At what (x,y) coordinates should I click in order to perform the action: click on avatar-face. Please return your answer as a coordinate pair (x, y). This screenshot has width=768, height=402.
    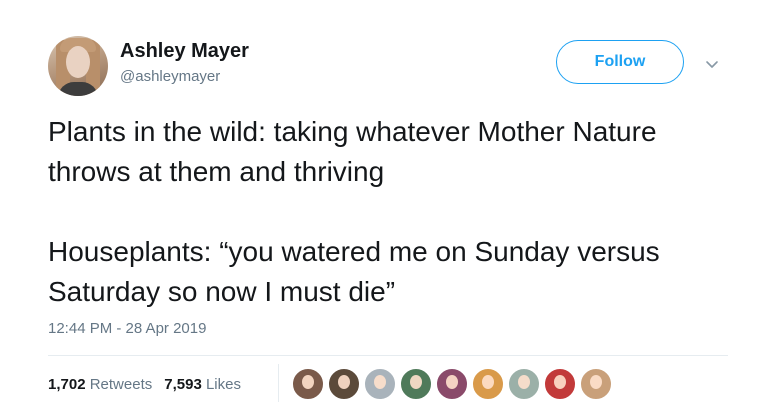
    Looking at the image, I should click on (78, 62).